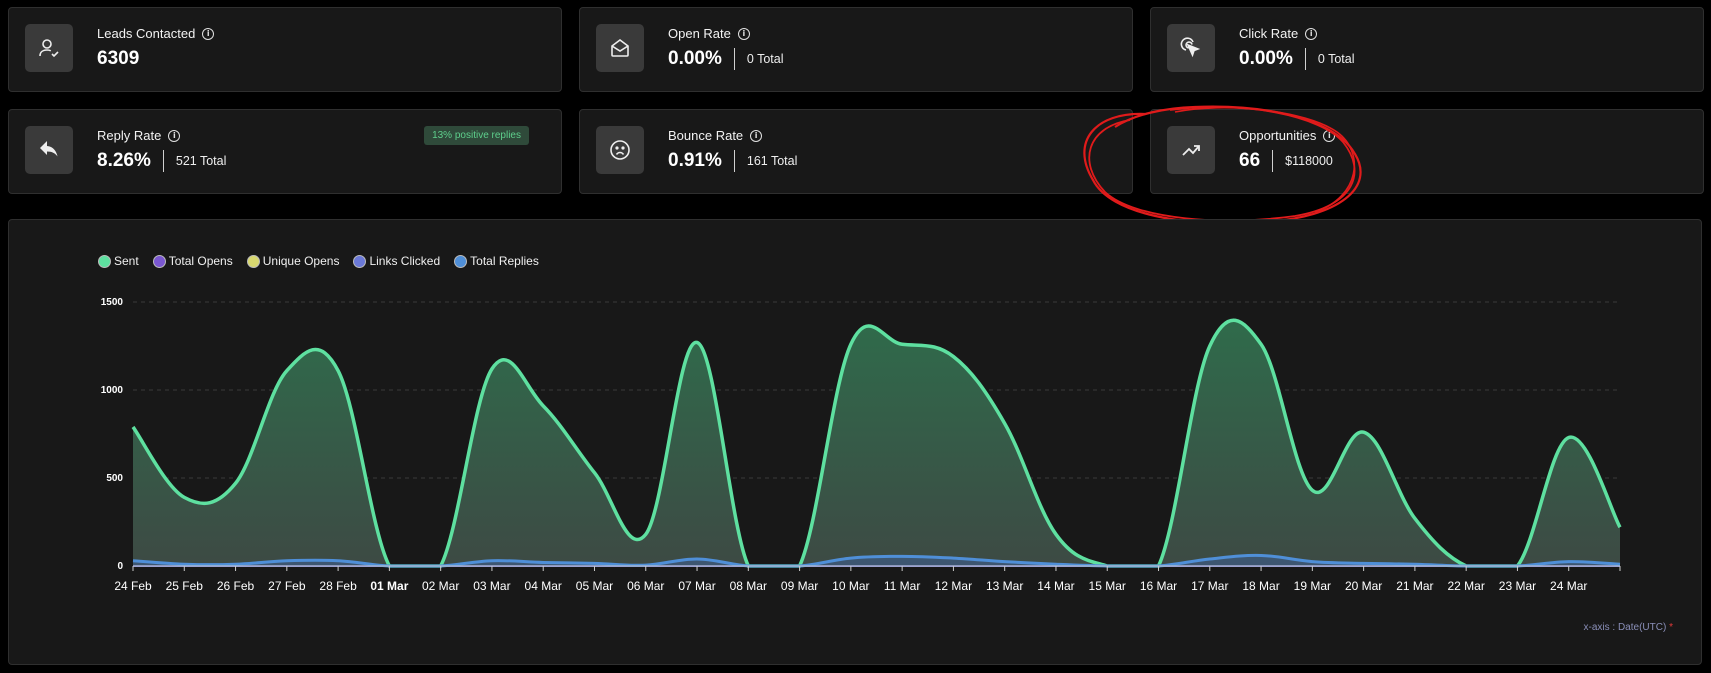 This screenshot has width=1711, height=673. I want to click on x-tick-label: 24 Mar, so click(1568, 586).